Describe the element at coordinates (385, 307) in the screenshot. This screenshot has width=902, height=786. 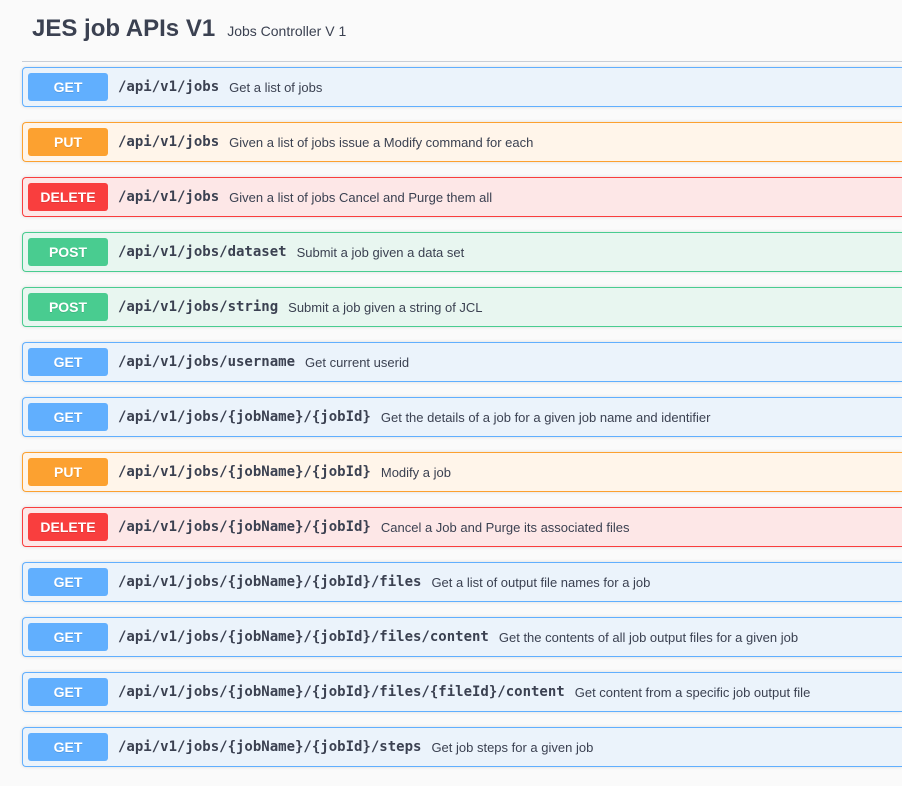
I see `operation-summary: Submit a job given a string of JCL` at that location.